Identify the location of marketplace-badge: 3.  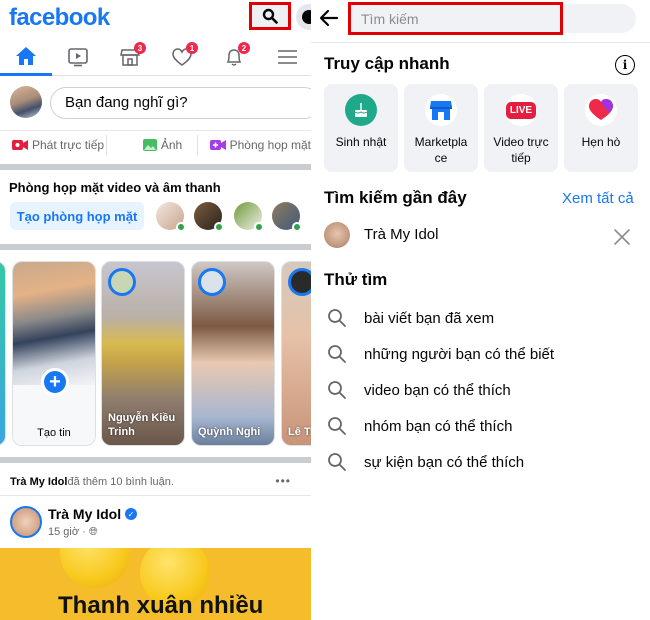
(140, 48).